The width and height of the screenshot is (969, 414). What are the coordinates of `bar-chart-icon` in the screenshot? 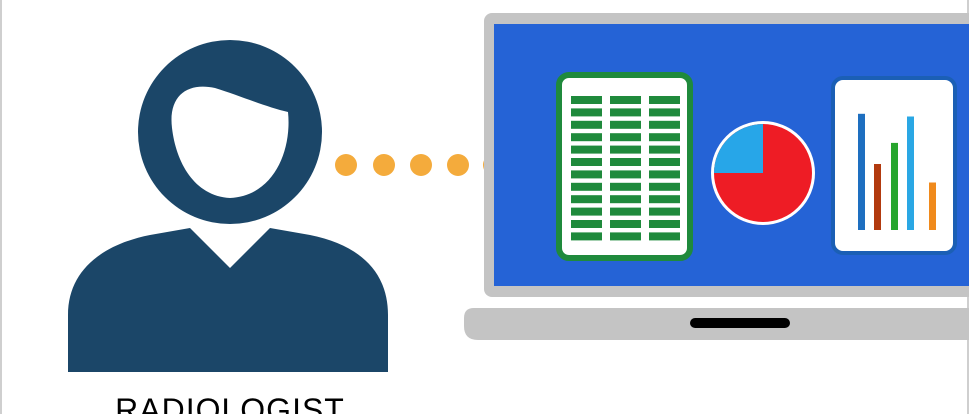 It's located at (894, 165).